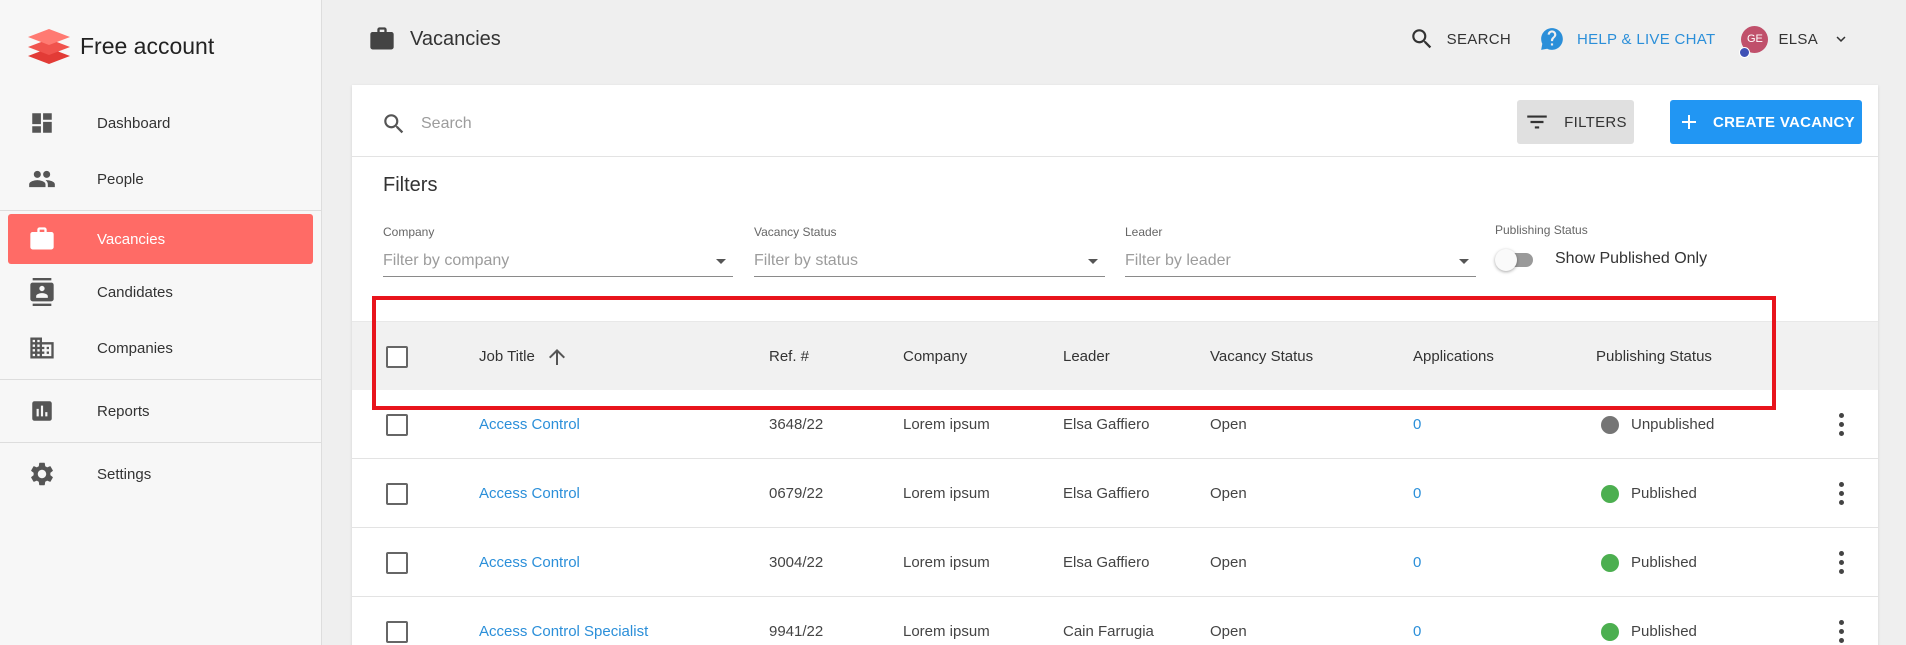 The height and width of the screenshot is (645, 1906). I want to click on column-label: Publishing Status, so click(1654, 356).